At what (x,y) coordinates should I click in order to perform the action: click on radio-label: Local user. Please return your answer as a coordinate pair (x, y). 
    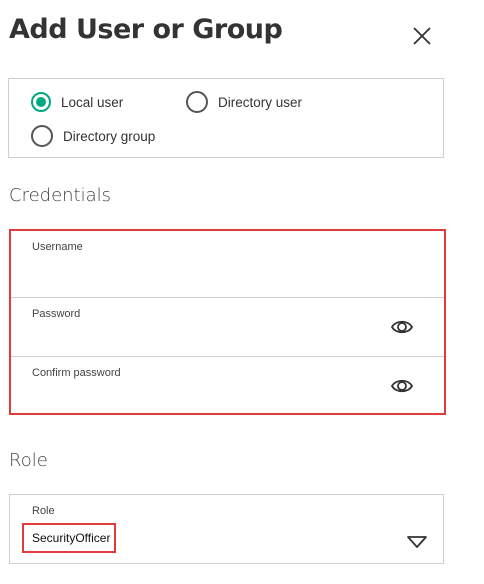
    Looking at the image, I should click on (92, 102).